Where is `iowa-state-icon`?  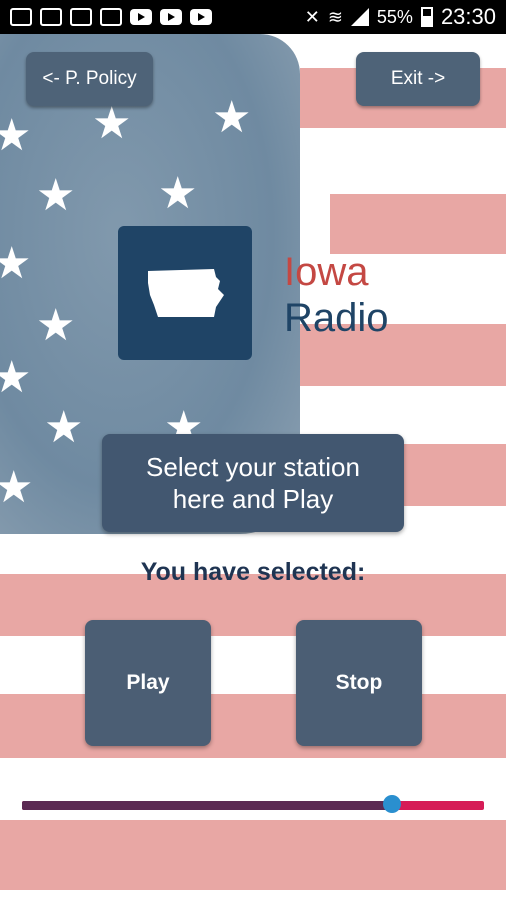
iowa-state-icon is located at coordinates (186, 293).